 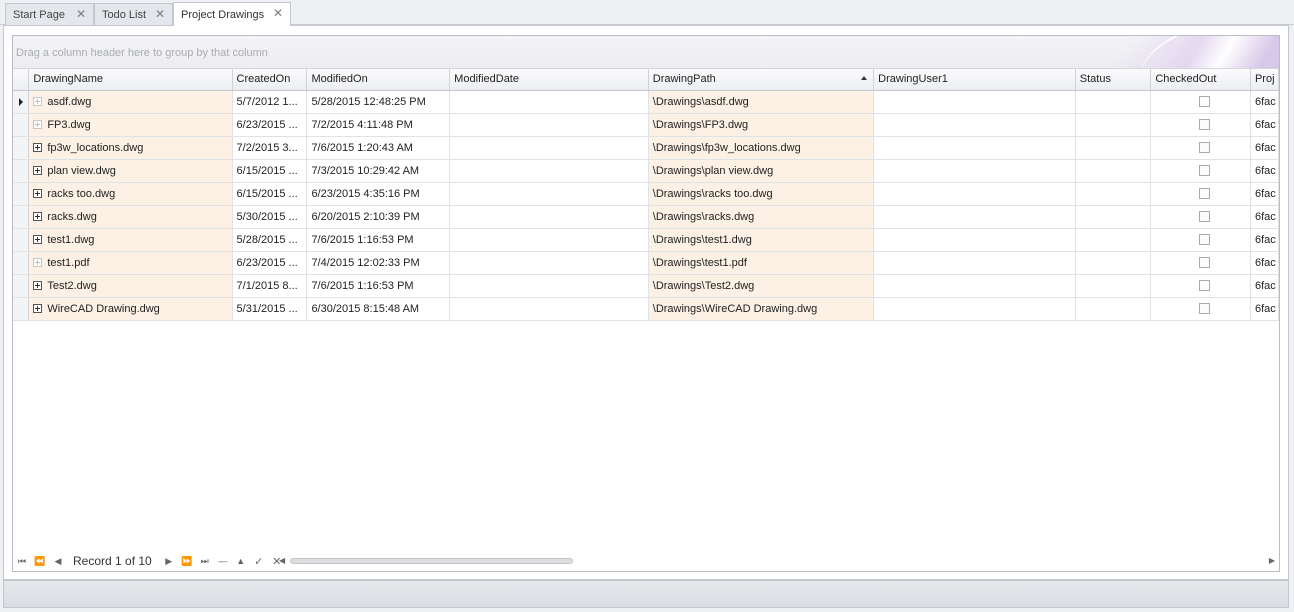 I want to click on cell-drawingname: FP3.dwg, so click(x=130, y=125).